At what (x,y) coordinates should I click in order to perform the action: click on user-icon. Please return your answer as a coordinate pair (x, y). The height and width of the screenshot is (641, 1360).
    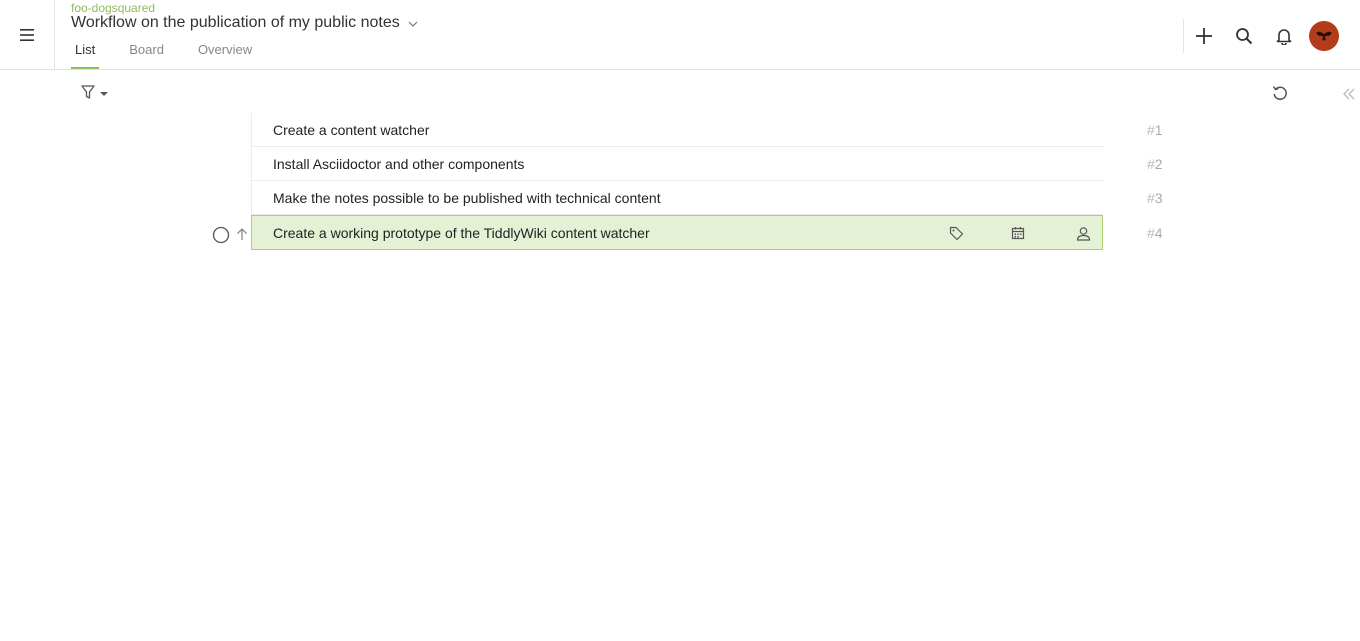
    Looking at the image, I should click on (1083, 233).